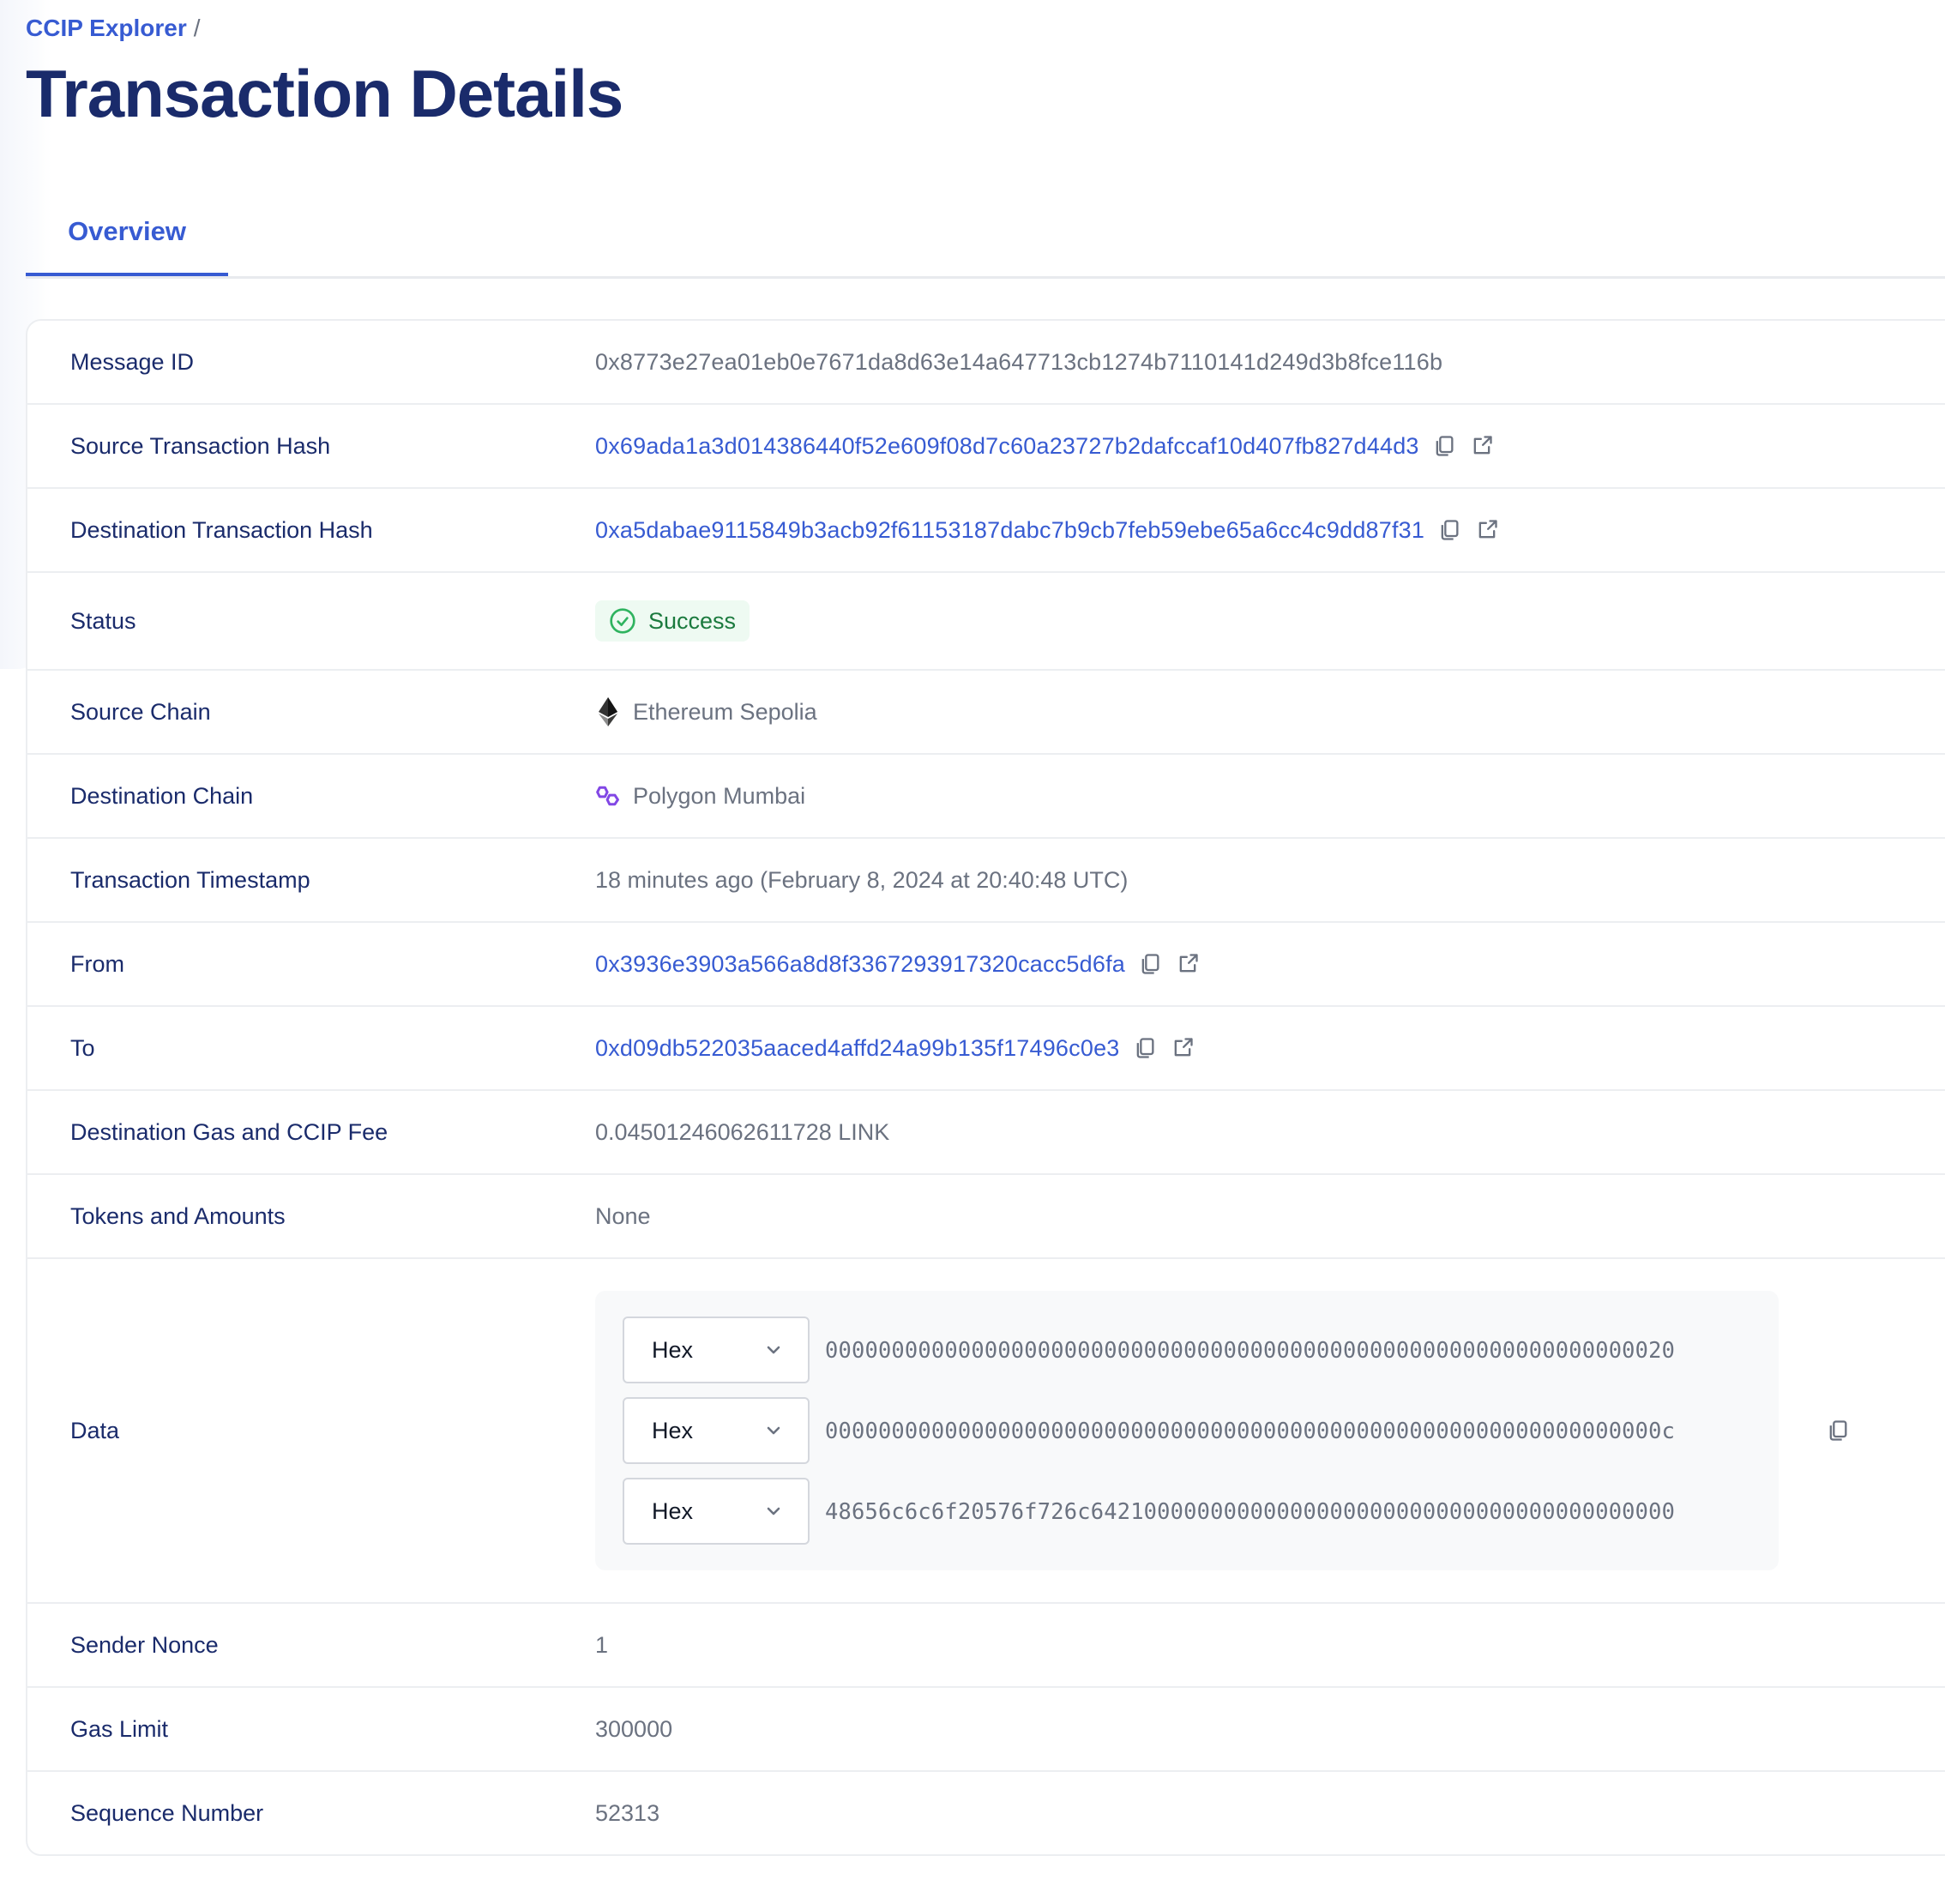  Describe the element at coordinates (622, 621) in the screenshot. I see `check-circle-icon` at that location.